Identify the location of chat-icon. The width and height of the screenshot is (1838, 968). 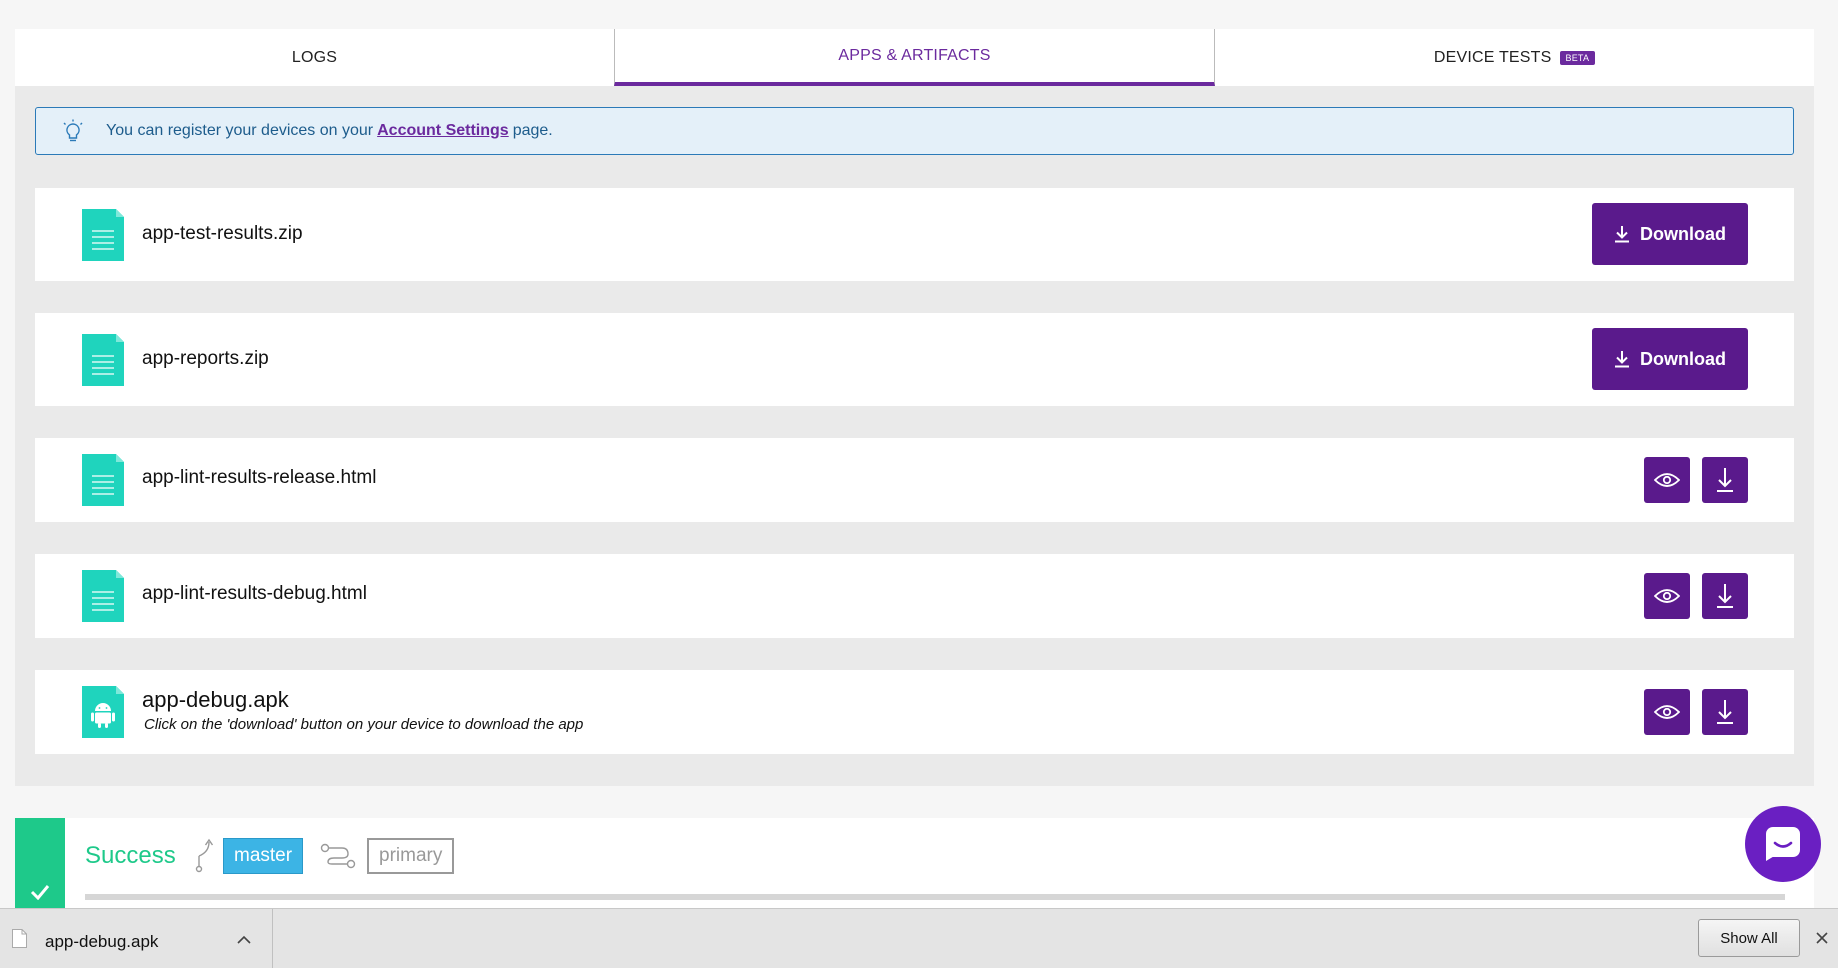
(1783, 844).